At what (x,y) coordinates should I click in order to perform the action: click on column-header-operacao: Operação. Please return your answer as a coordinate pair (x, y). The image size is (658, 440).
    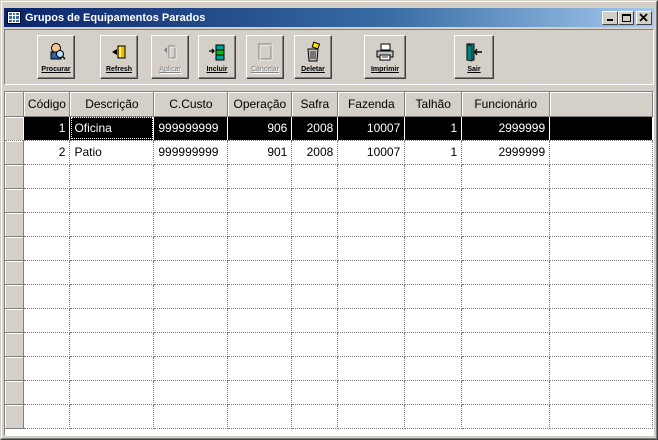
    Looking at the image, I should click on (260, 104).